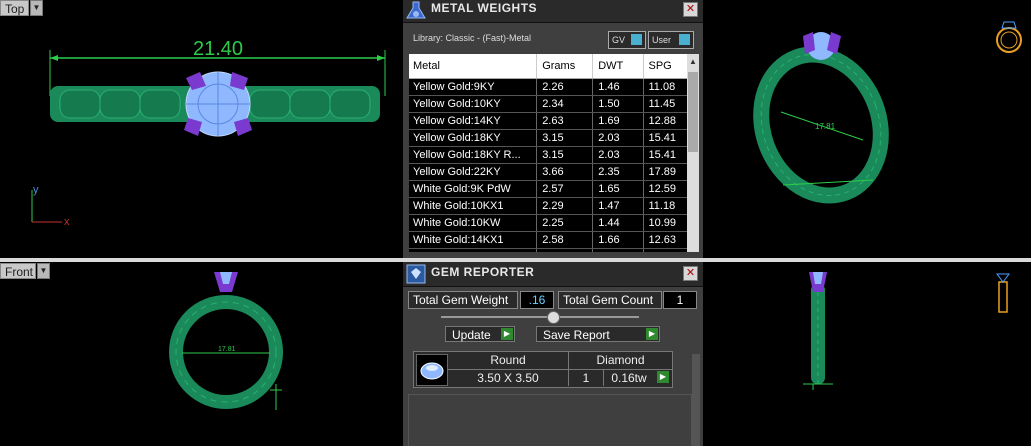 Image resolution: width=1031 pixels, height=446 pixels. What do you see at coordinates (618, 250) in the screenshot?
I see `cell-dwt: 1.89` at bounding box center [618, 250].